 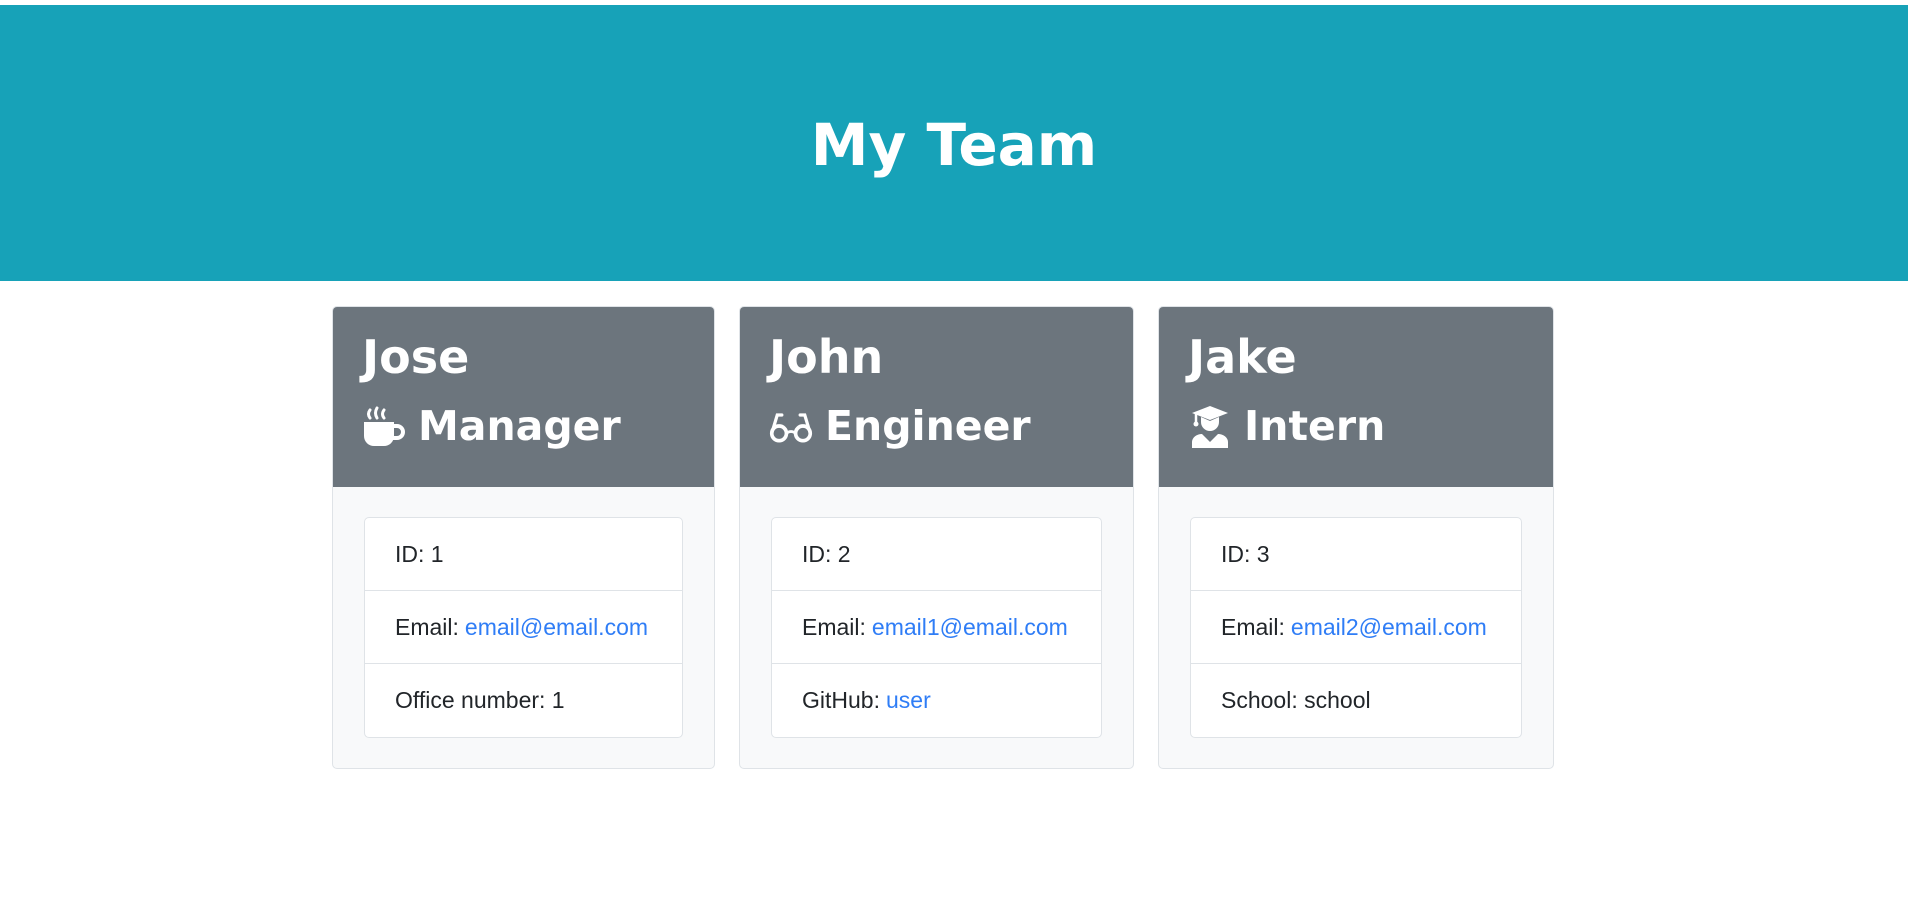 I want to click on employee-school: School: school, so click(x=1356, y=700).